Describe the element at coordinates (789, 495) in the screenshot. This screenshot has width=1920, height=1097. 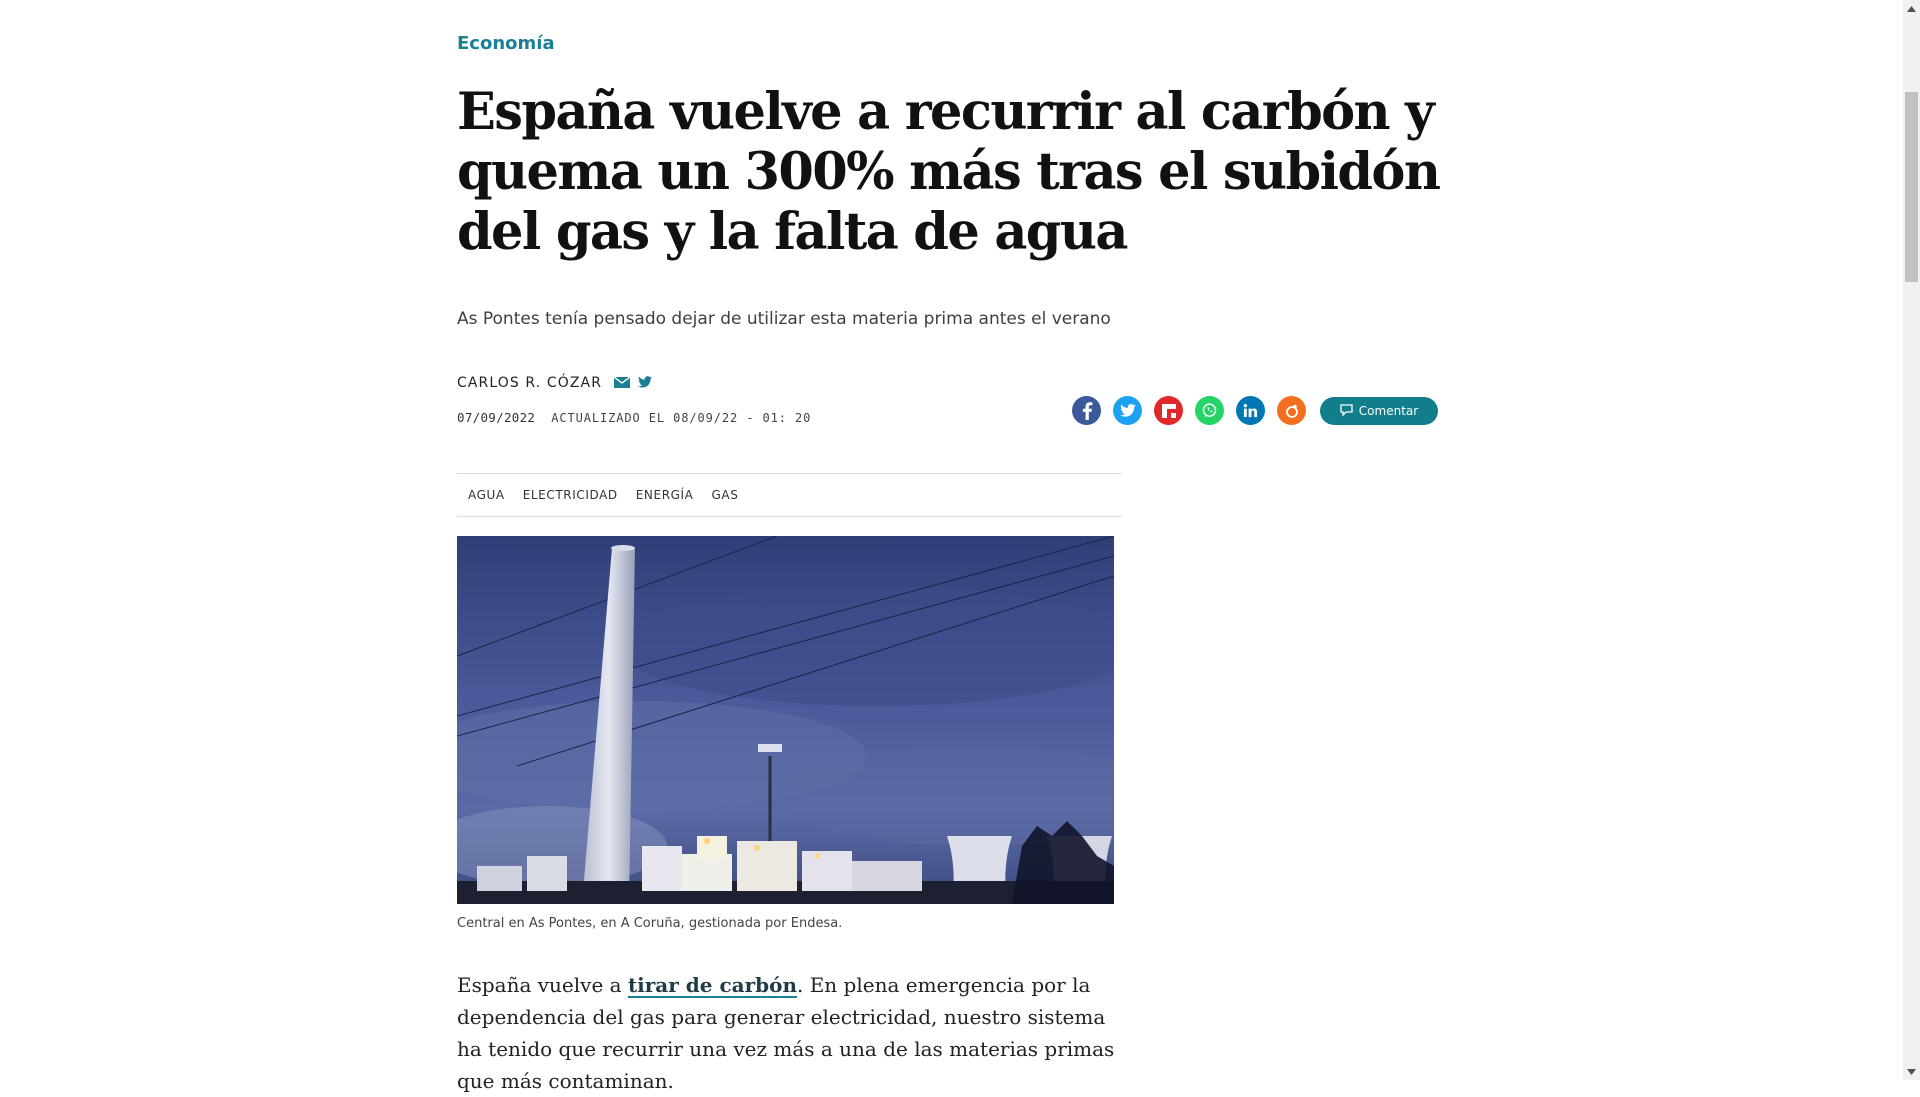
I see `tag-list: AGUA ELECTRICIDAD ENERGÍA GAS` at that location.